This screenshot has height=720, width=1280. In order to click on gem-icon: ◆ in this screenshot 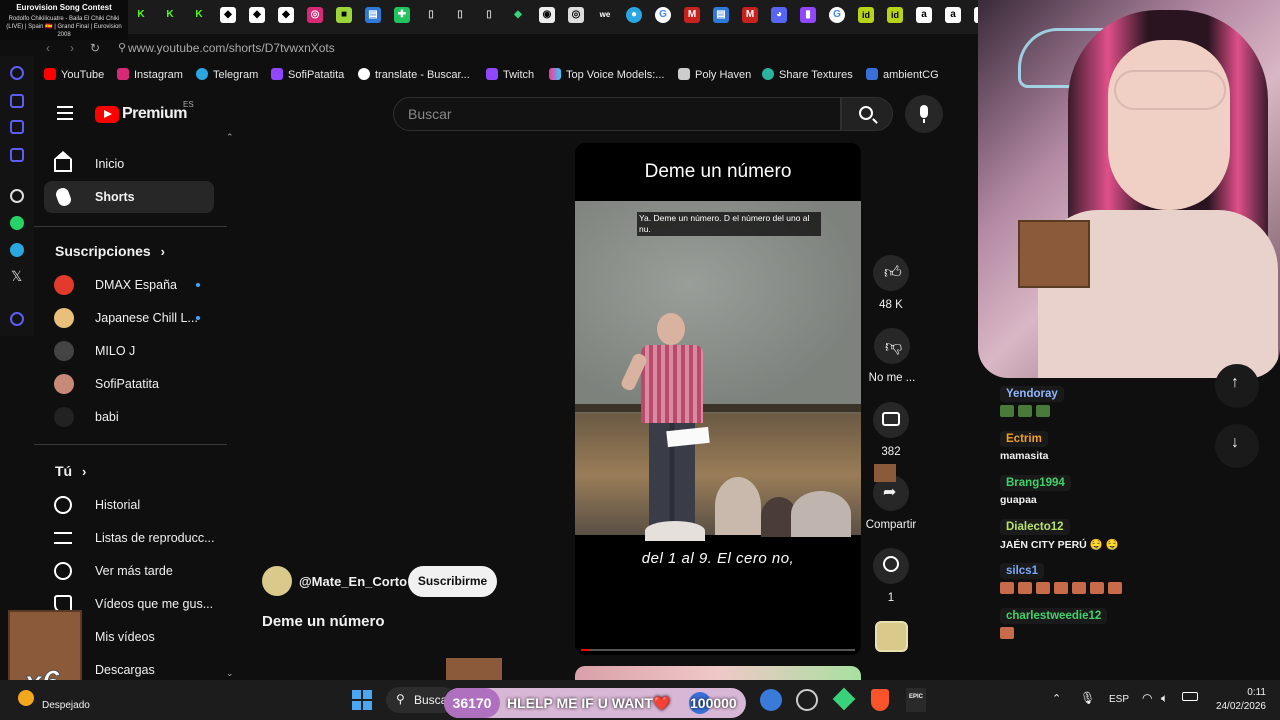, I will do `click(518, 15)`.